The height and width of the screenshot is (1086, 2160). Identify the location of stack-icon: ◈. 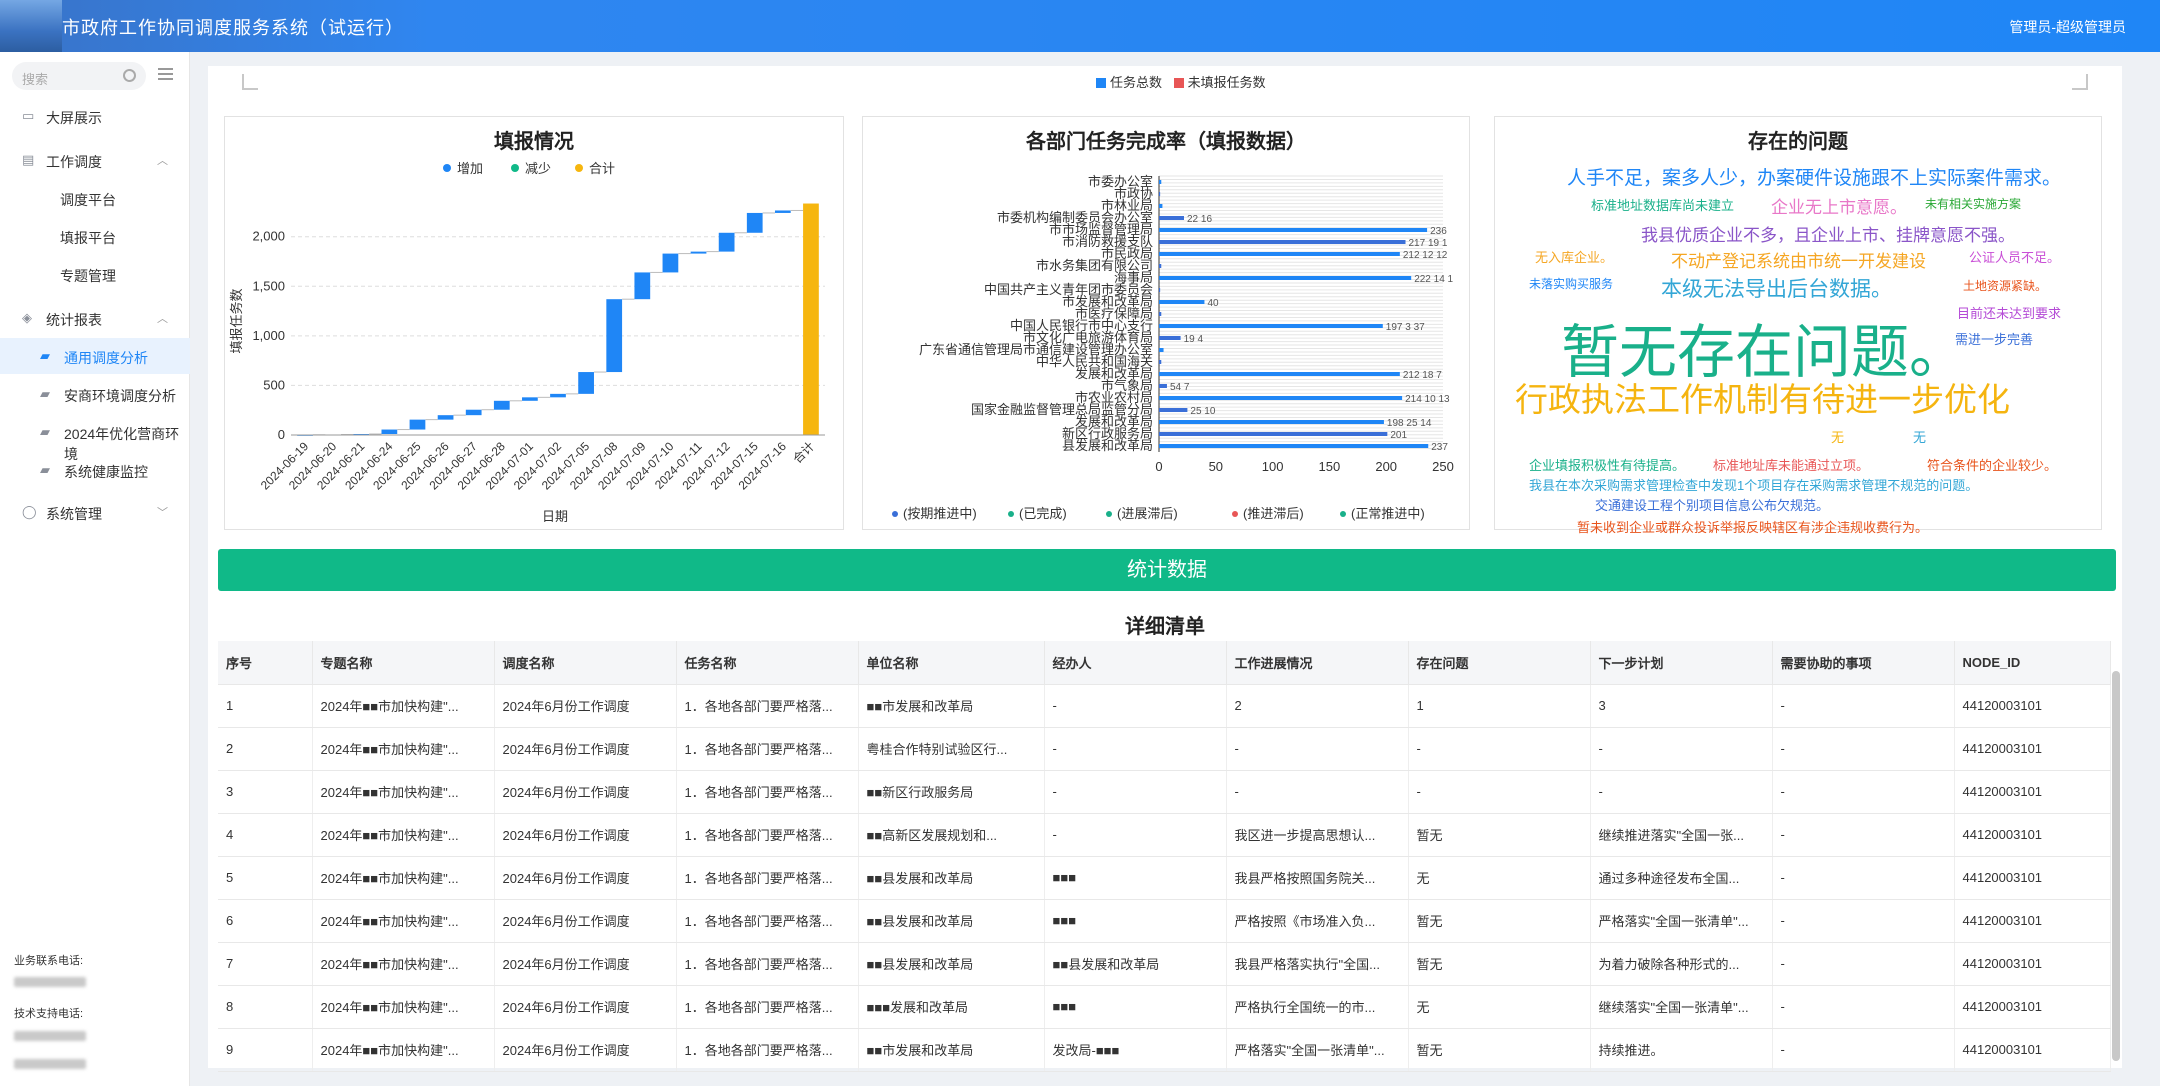
(27, 317).